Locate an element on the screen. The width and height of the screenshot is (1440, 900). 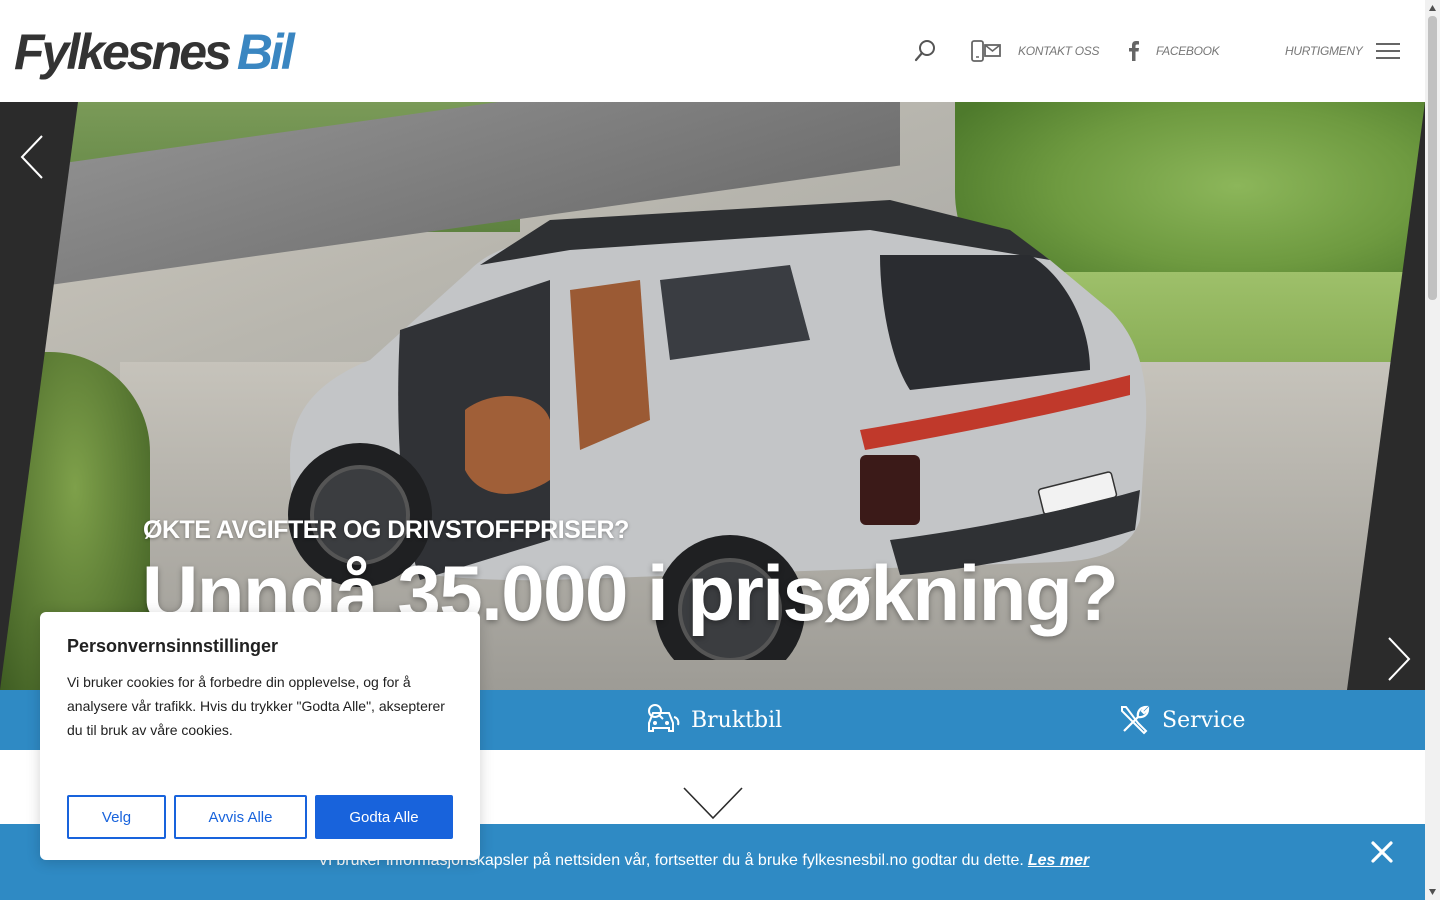
facebook-icon is located at coordinates (1134, 51).